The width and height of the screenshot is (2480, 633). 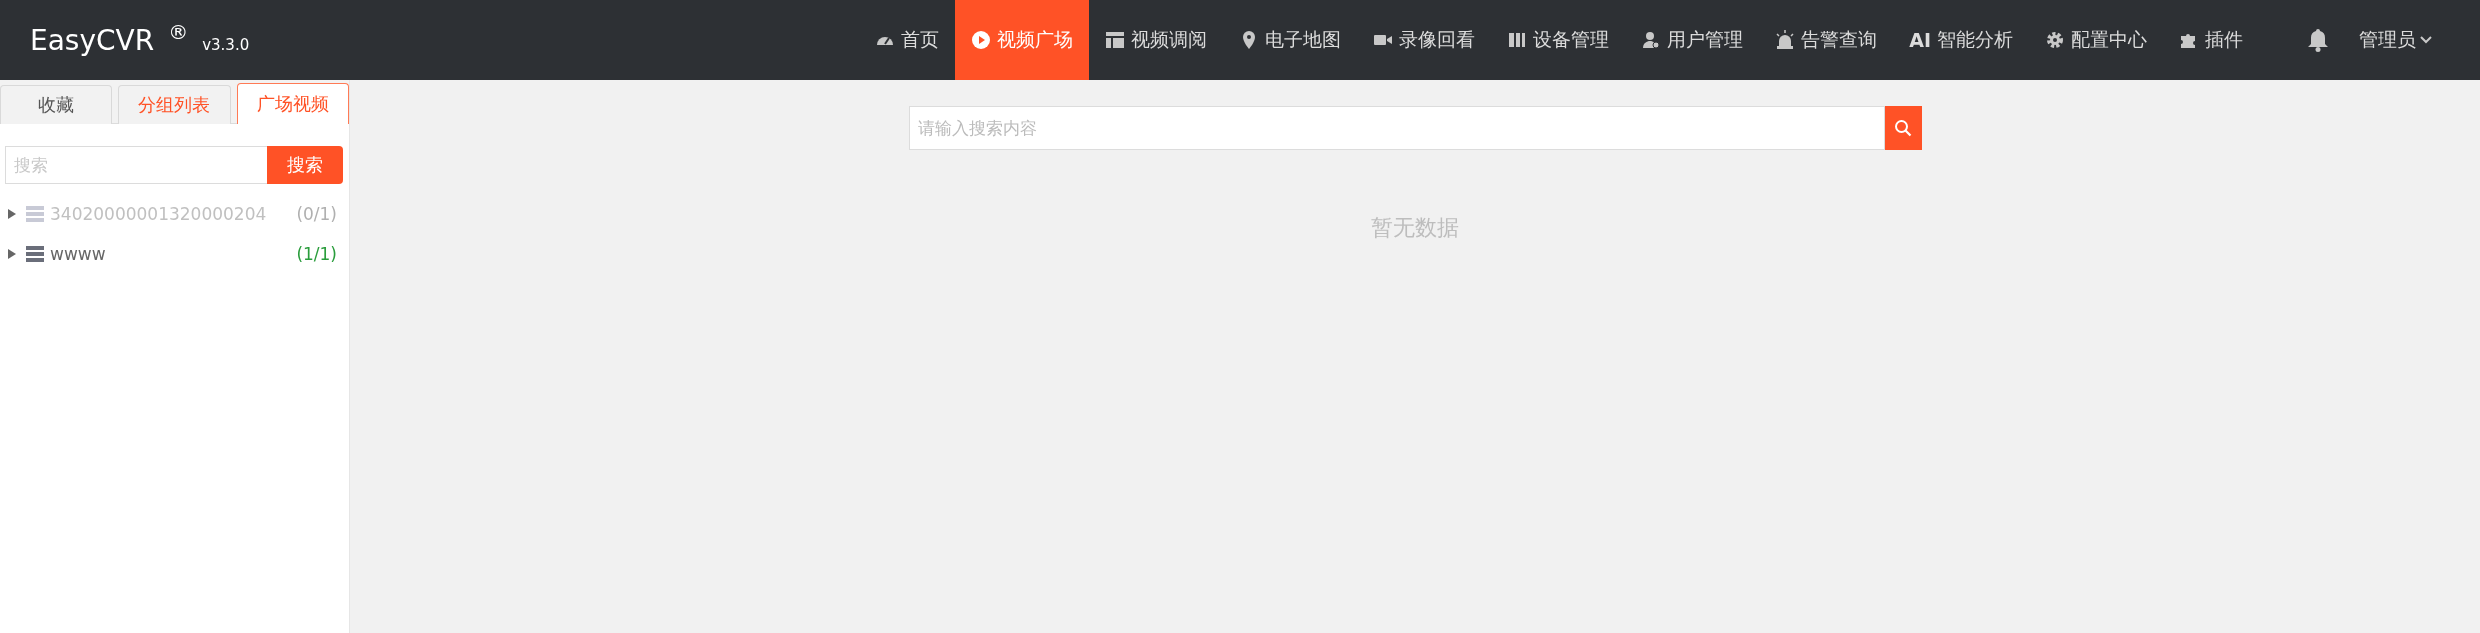 I want to click on nav-tab: 设备管理, so click(x=1558, y=40).